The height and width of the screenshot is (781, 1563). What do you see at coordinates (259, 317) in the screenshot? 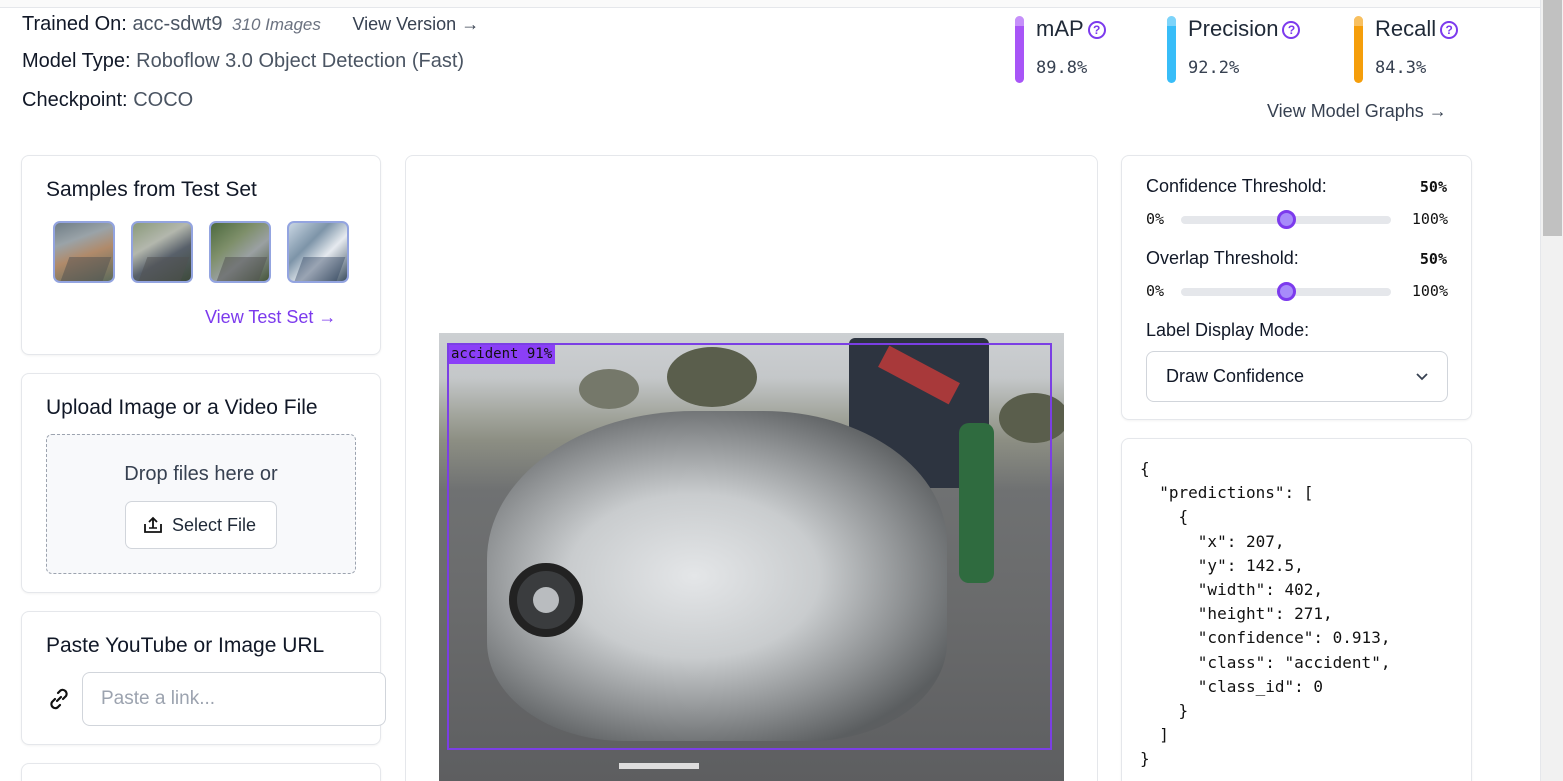
I see `view-test-set-label: View Test Set` at bounding box center [259, 317].